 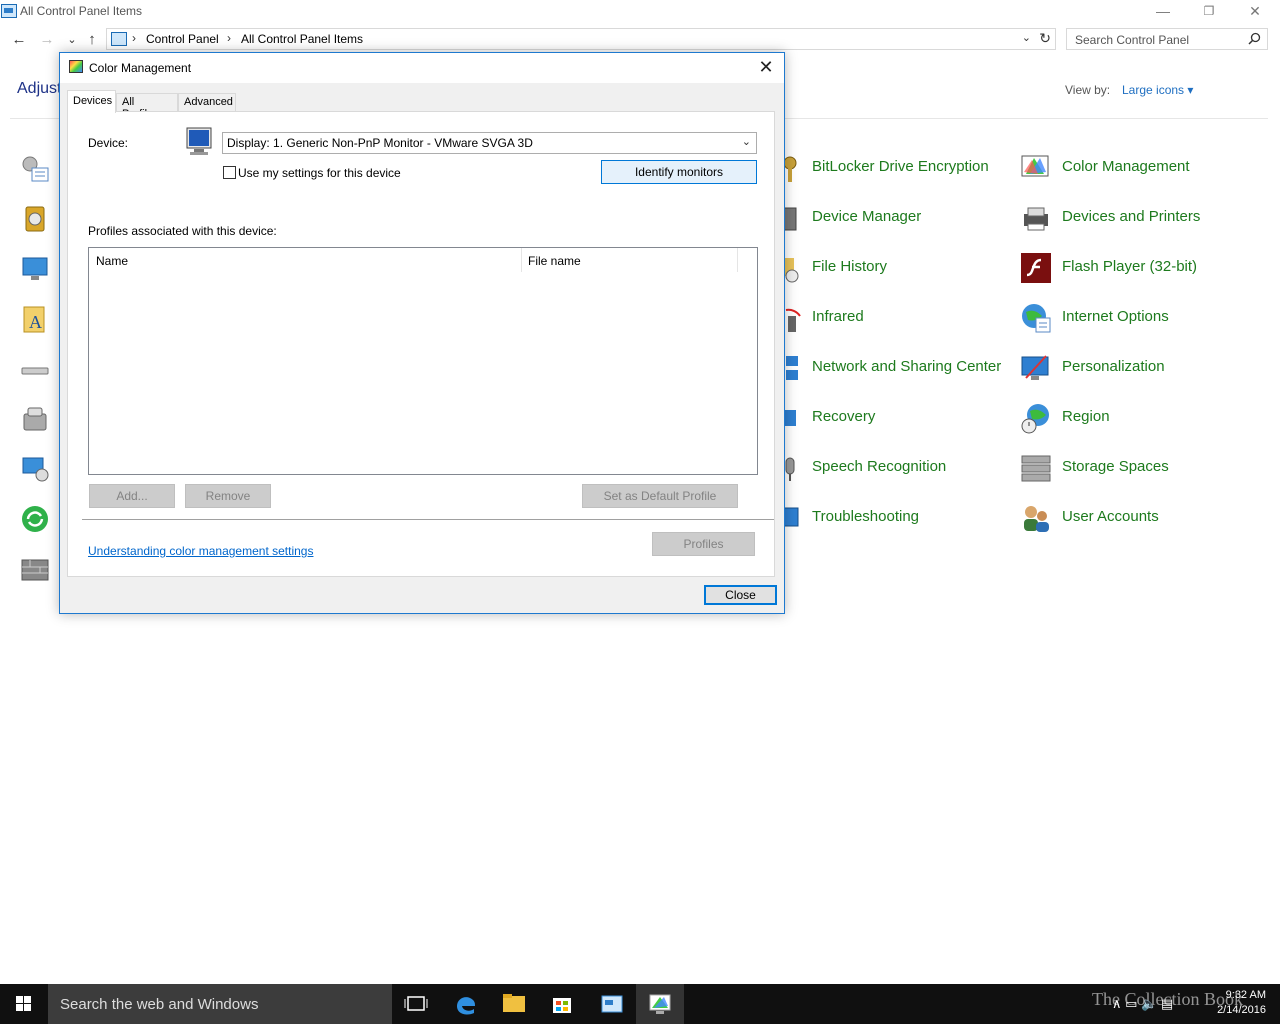 I want to click on cp-item-speech-recognition: Speech Recognition, so click(x=890, y=468).